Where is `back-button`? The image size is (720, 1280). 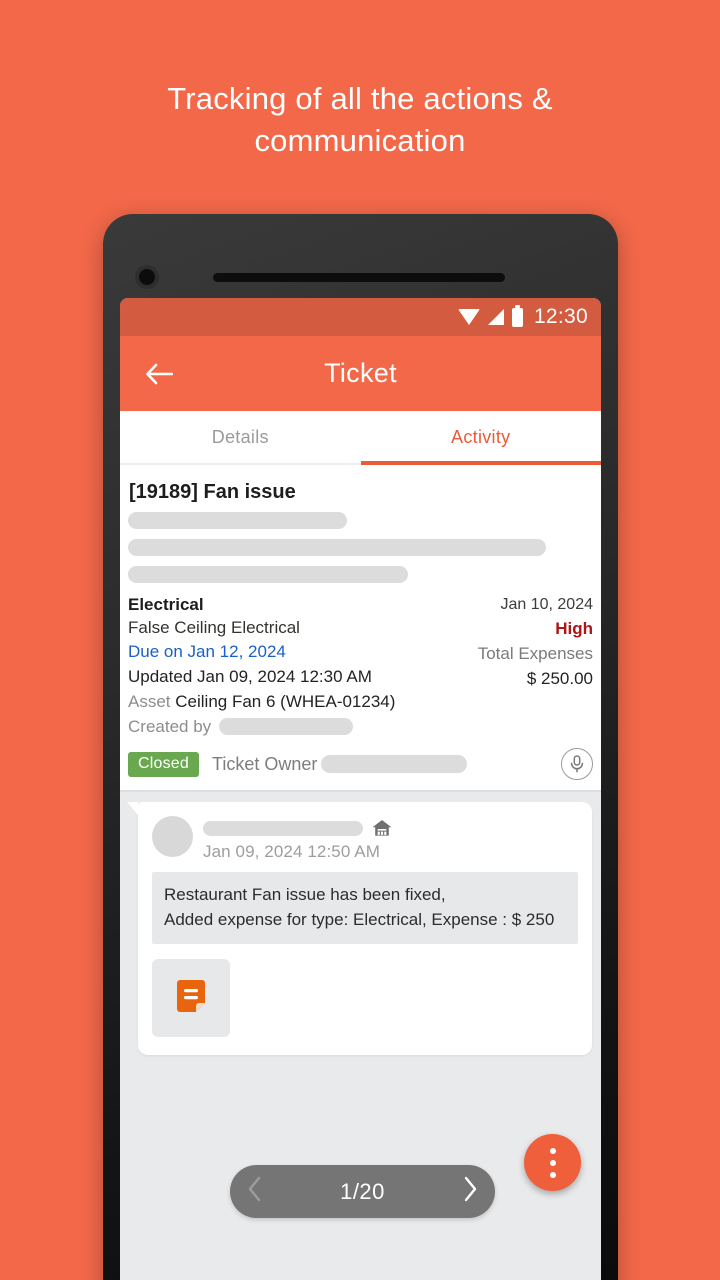 back-button is located at coordinates (159, 374).